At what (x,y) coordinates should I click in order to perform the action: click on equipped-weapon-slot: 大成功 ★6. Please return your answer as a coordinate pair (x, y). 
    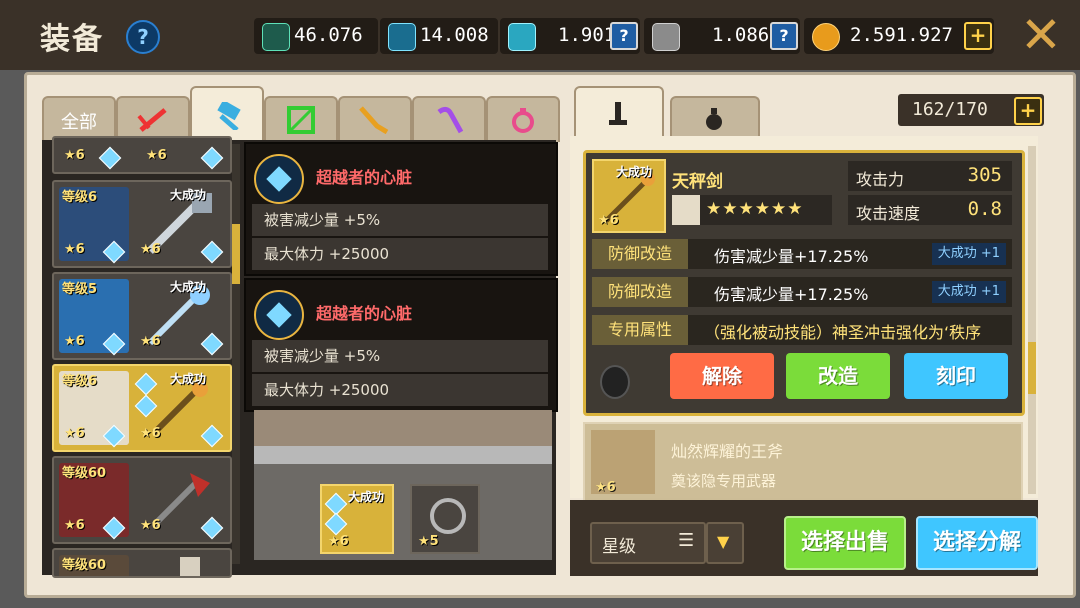
    Looking at the image, I should click on (357, 519).